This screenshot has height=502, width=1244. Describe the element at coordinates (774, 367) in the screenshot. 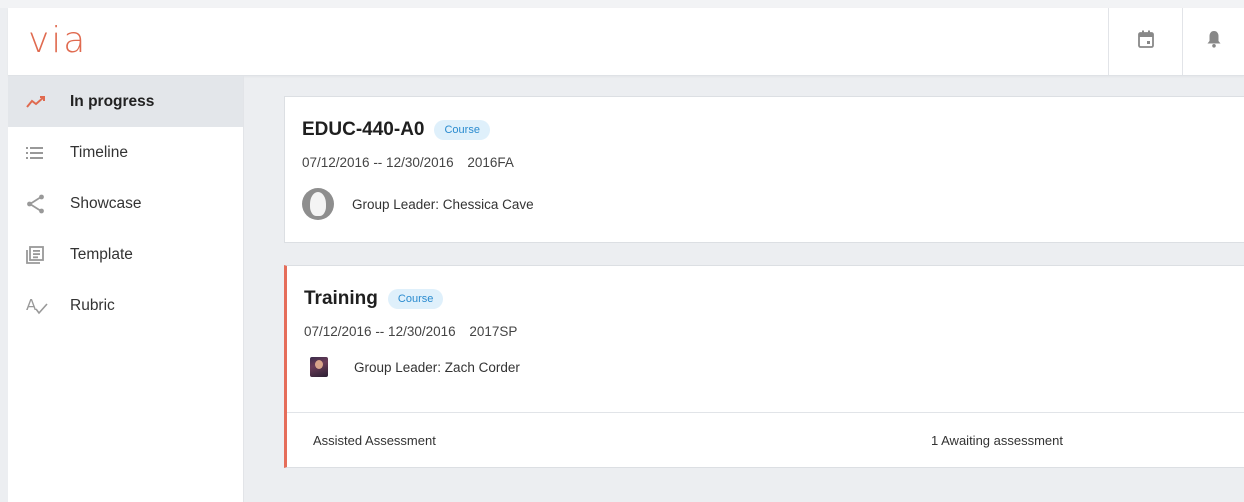

I see `group-leader-row: Group Leader: Zach Corder` at that location.